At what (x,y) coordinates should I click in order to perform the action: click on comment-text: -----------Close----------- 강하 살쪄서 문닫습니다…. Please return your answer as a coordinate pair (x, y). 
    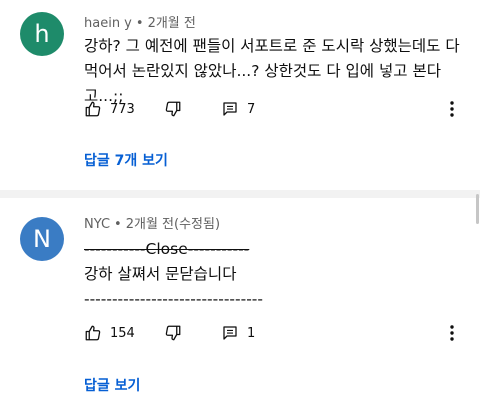
    Looking at the image, I should click on (274, 274).